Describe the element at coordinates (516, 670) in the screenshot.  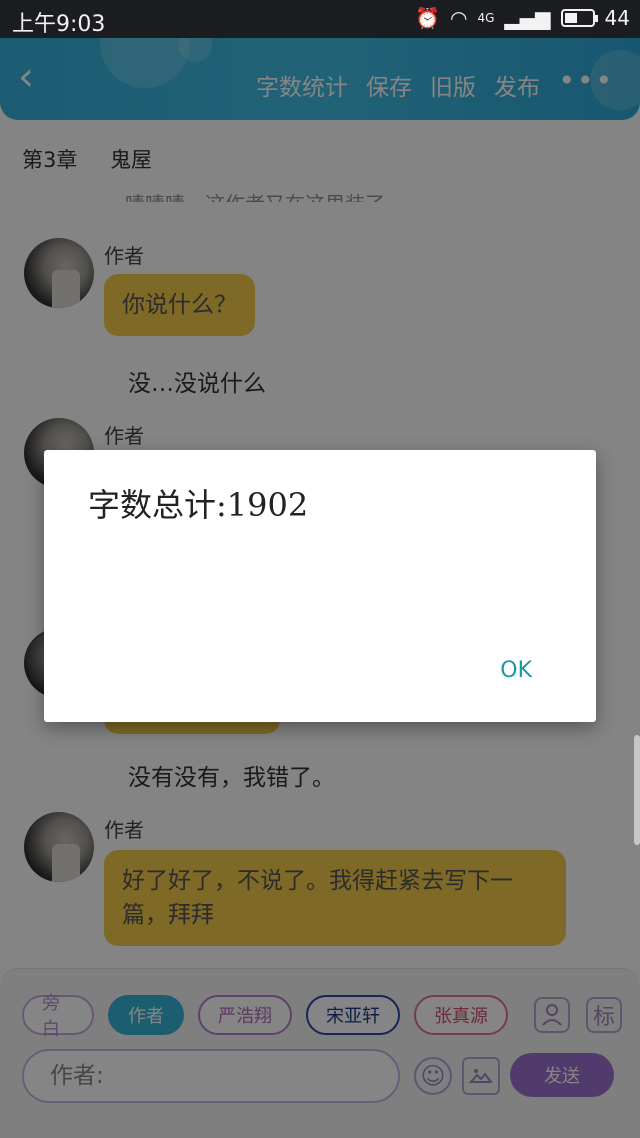
I see `ok-button: OK` at that location.